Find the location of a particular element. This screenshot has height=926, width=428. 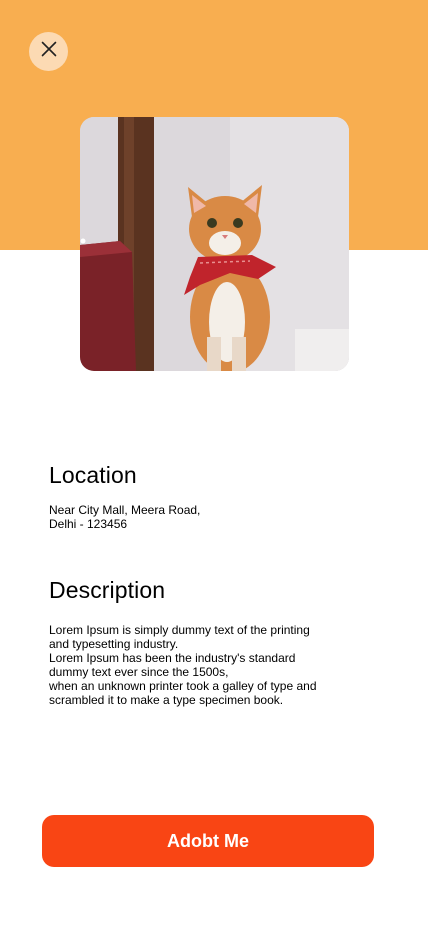

adopt-button: Adobt Me is located at coordinates (208, 841).